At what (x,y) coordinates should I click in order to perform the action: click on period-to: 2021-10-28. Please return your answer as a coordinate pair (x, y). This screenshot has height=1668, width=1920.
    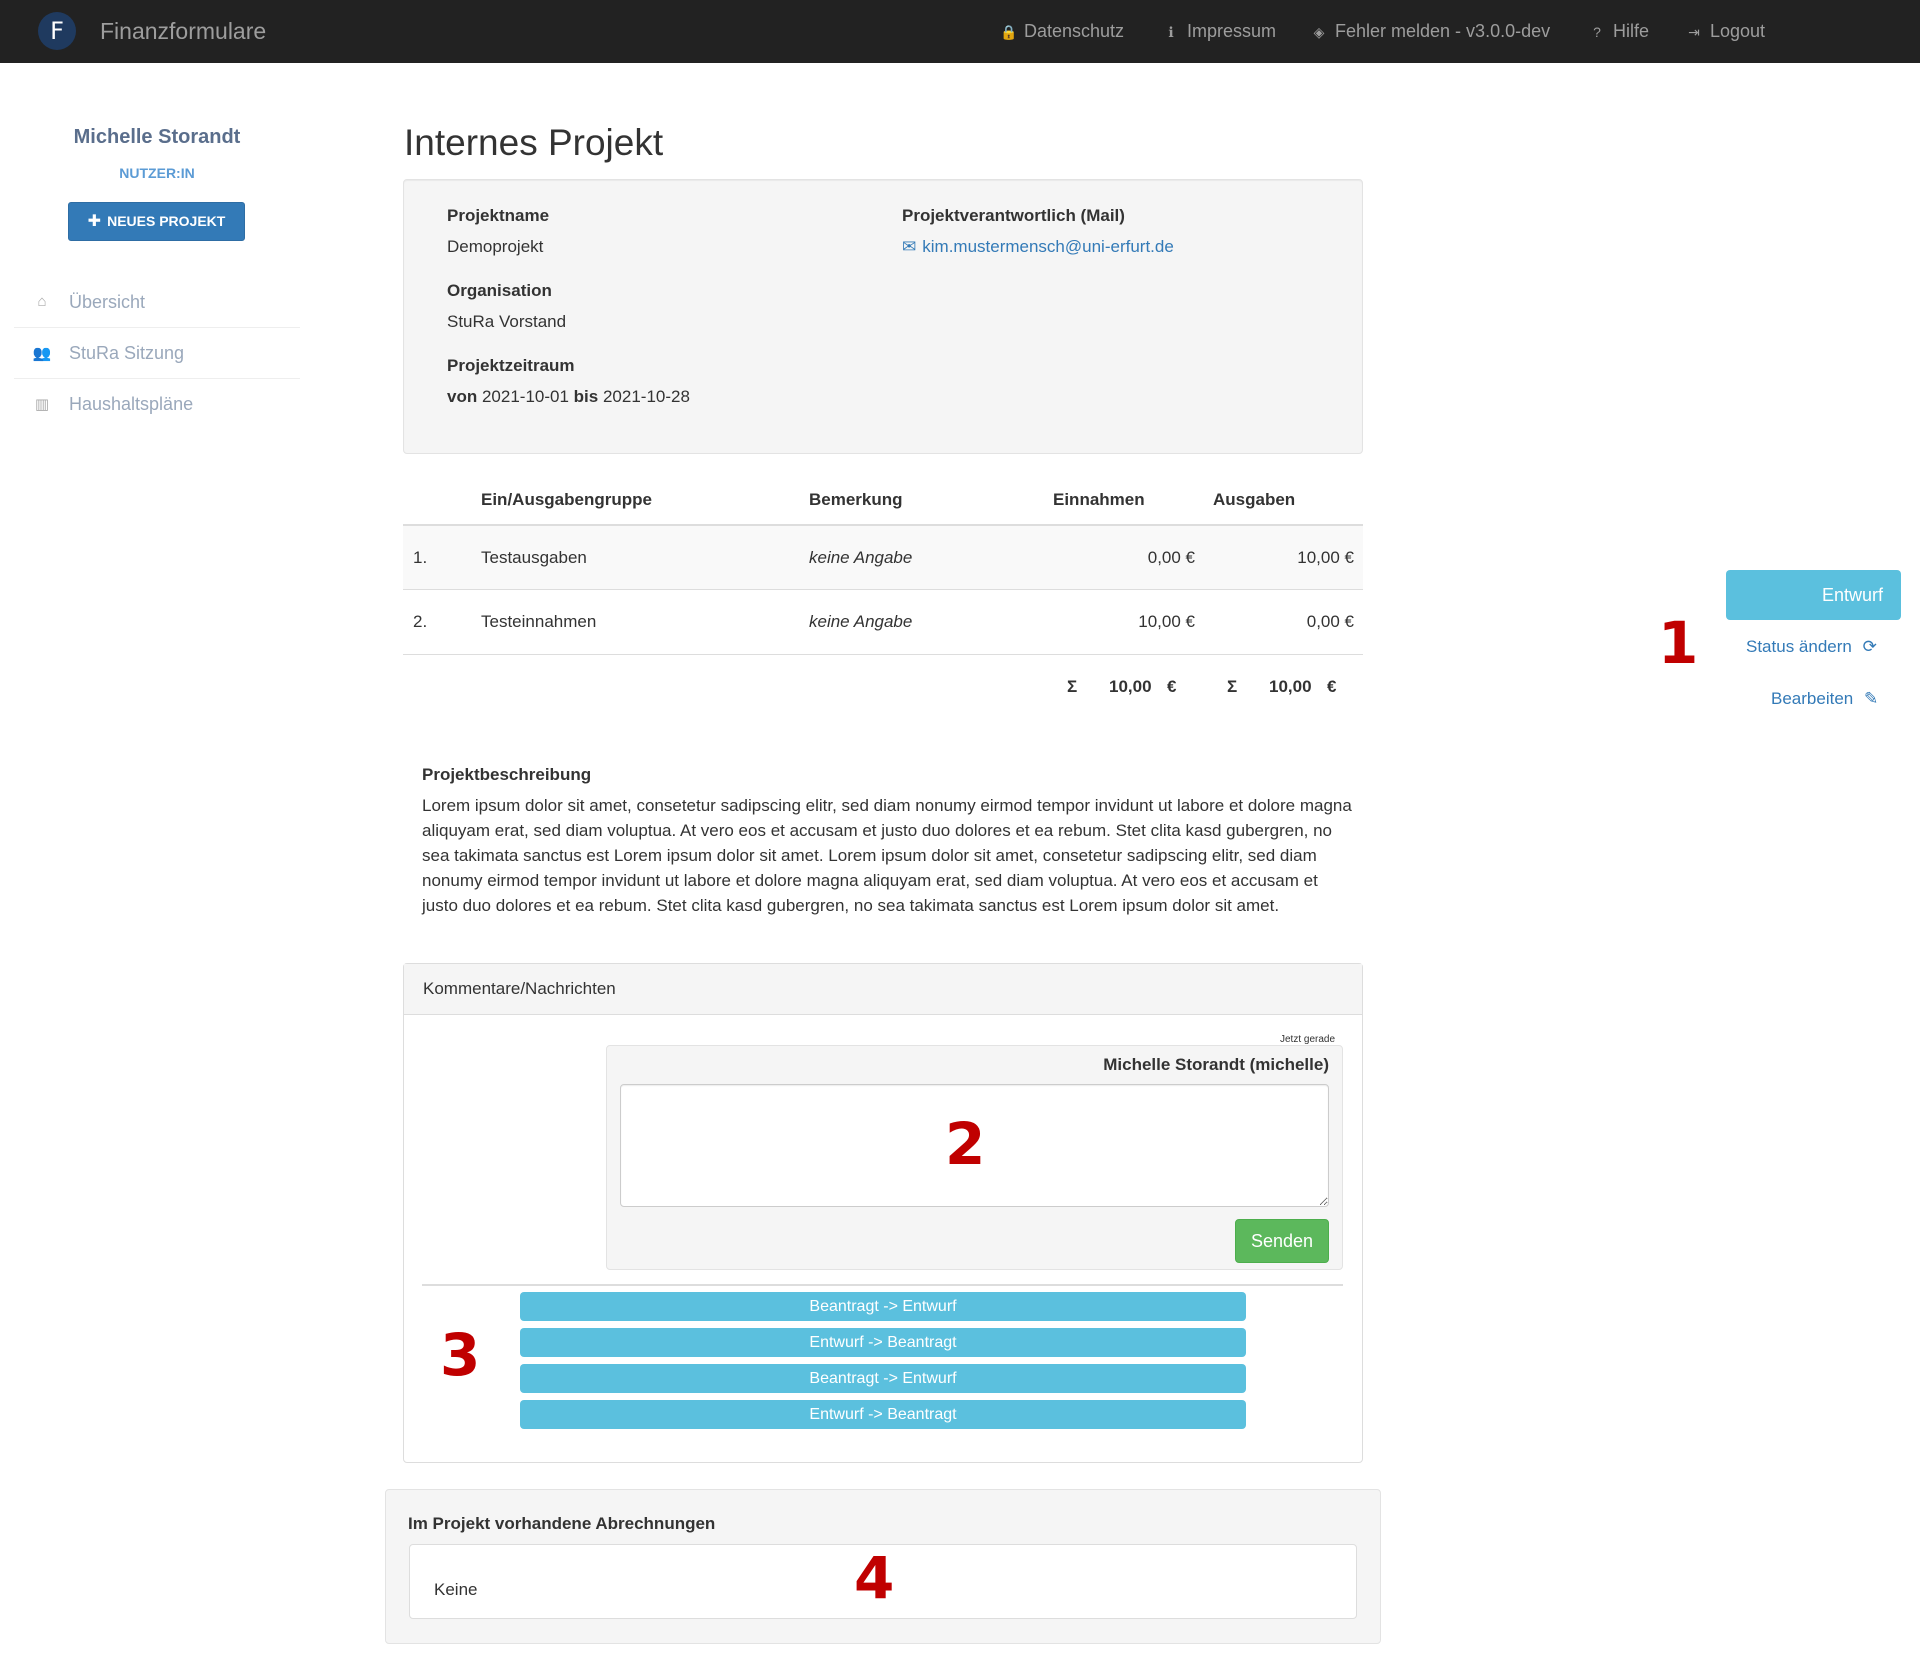
    Looking at the image, I should click on (646, 396).